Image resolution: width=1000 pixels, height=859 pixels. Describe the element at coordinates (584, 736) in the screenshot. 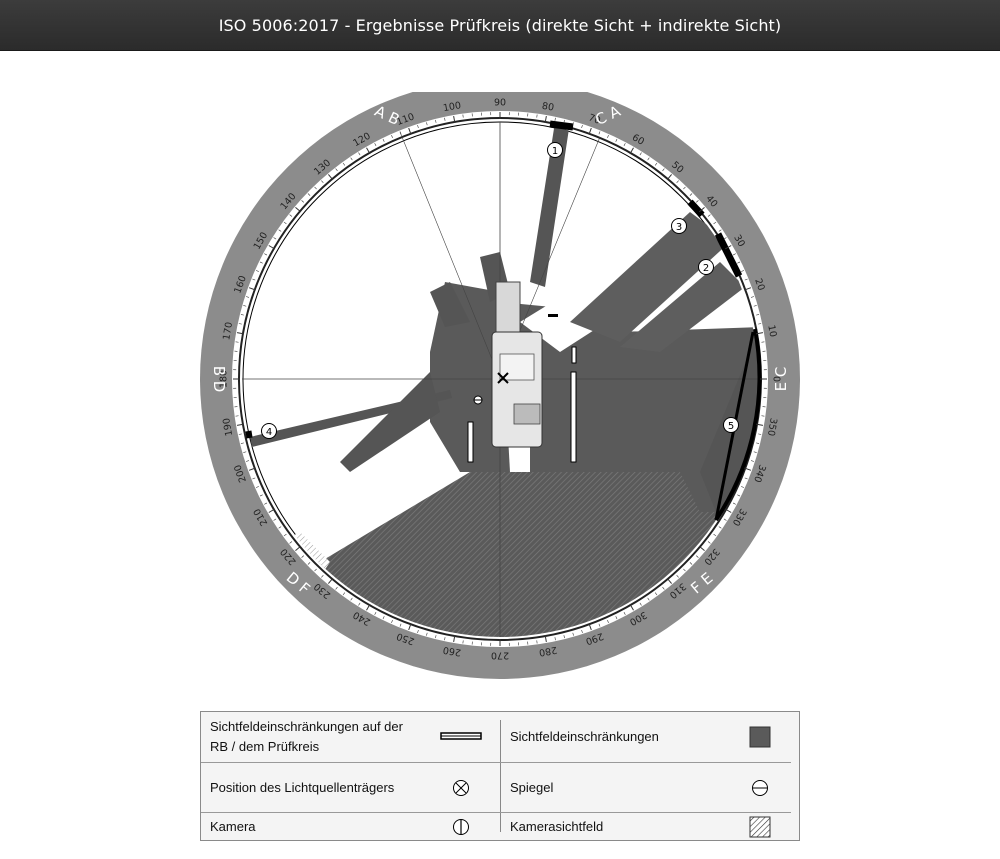

I see `legend-label-obstruction: Sichtfeldeinschränkungen` at that location.